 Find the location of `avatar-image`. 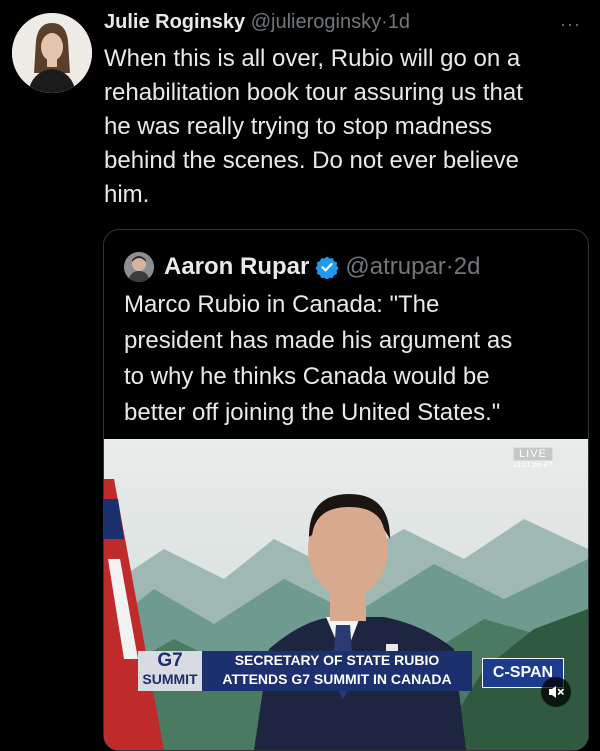

avatar-image is located at coordinates (52, 53).